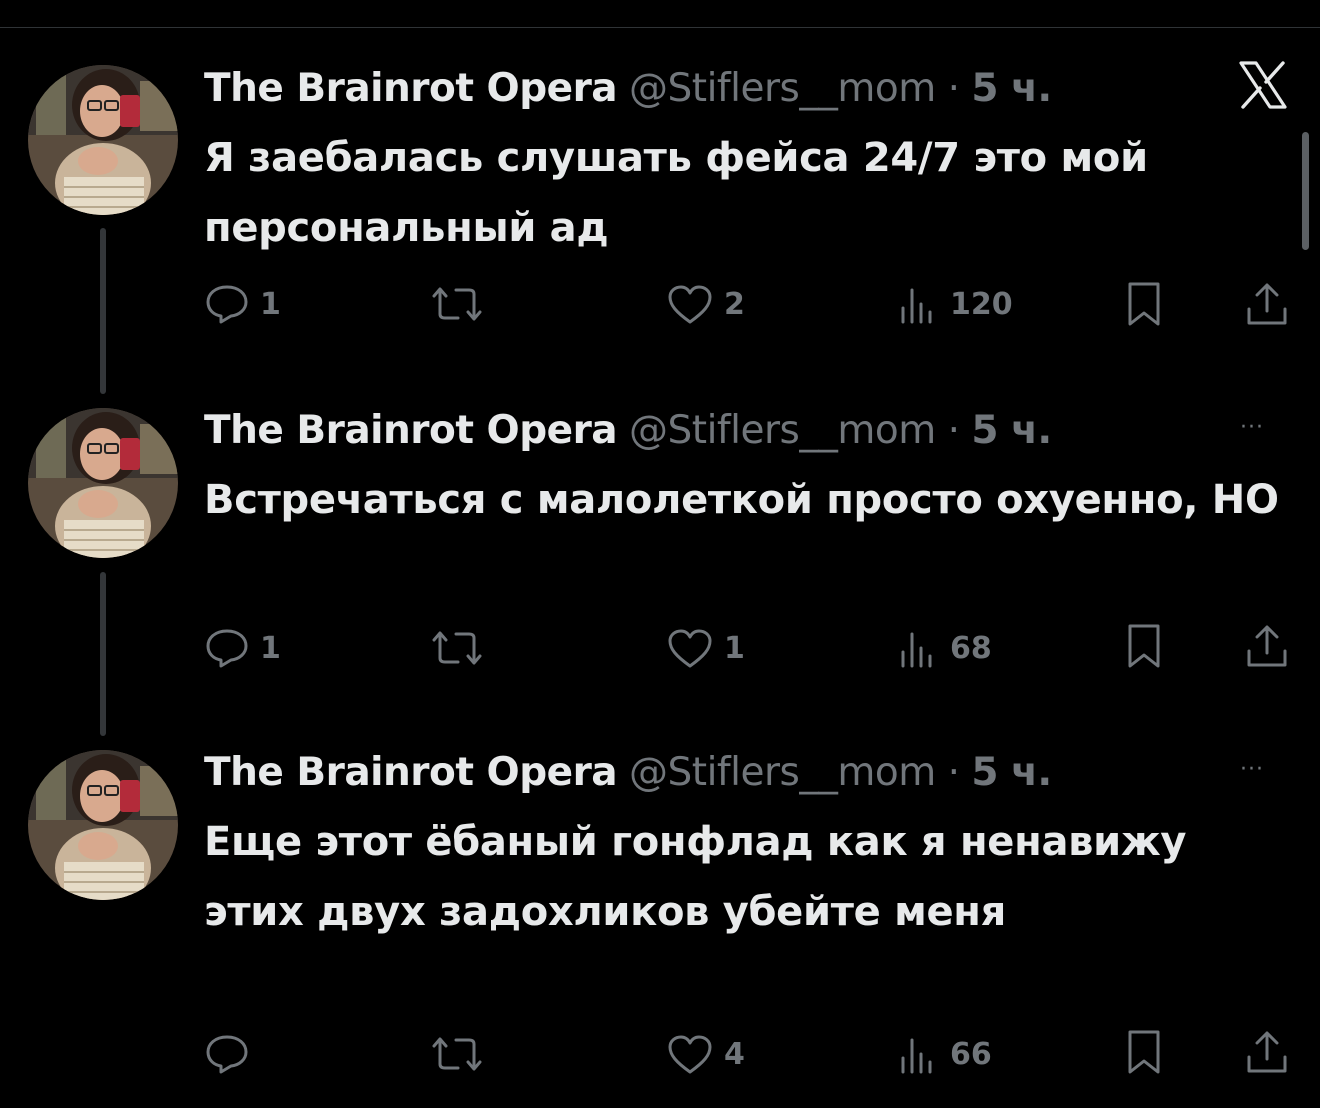 The image size is (1320, 1108). What do you see at coordinates (734, 648) in the screenshot?
I see `like-count: 1` at bounding box center [734, 648].